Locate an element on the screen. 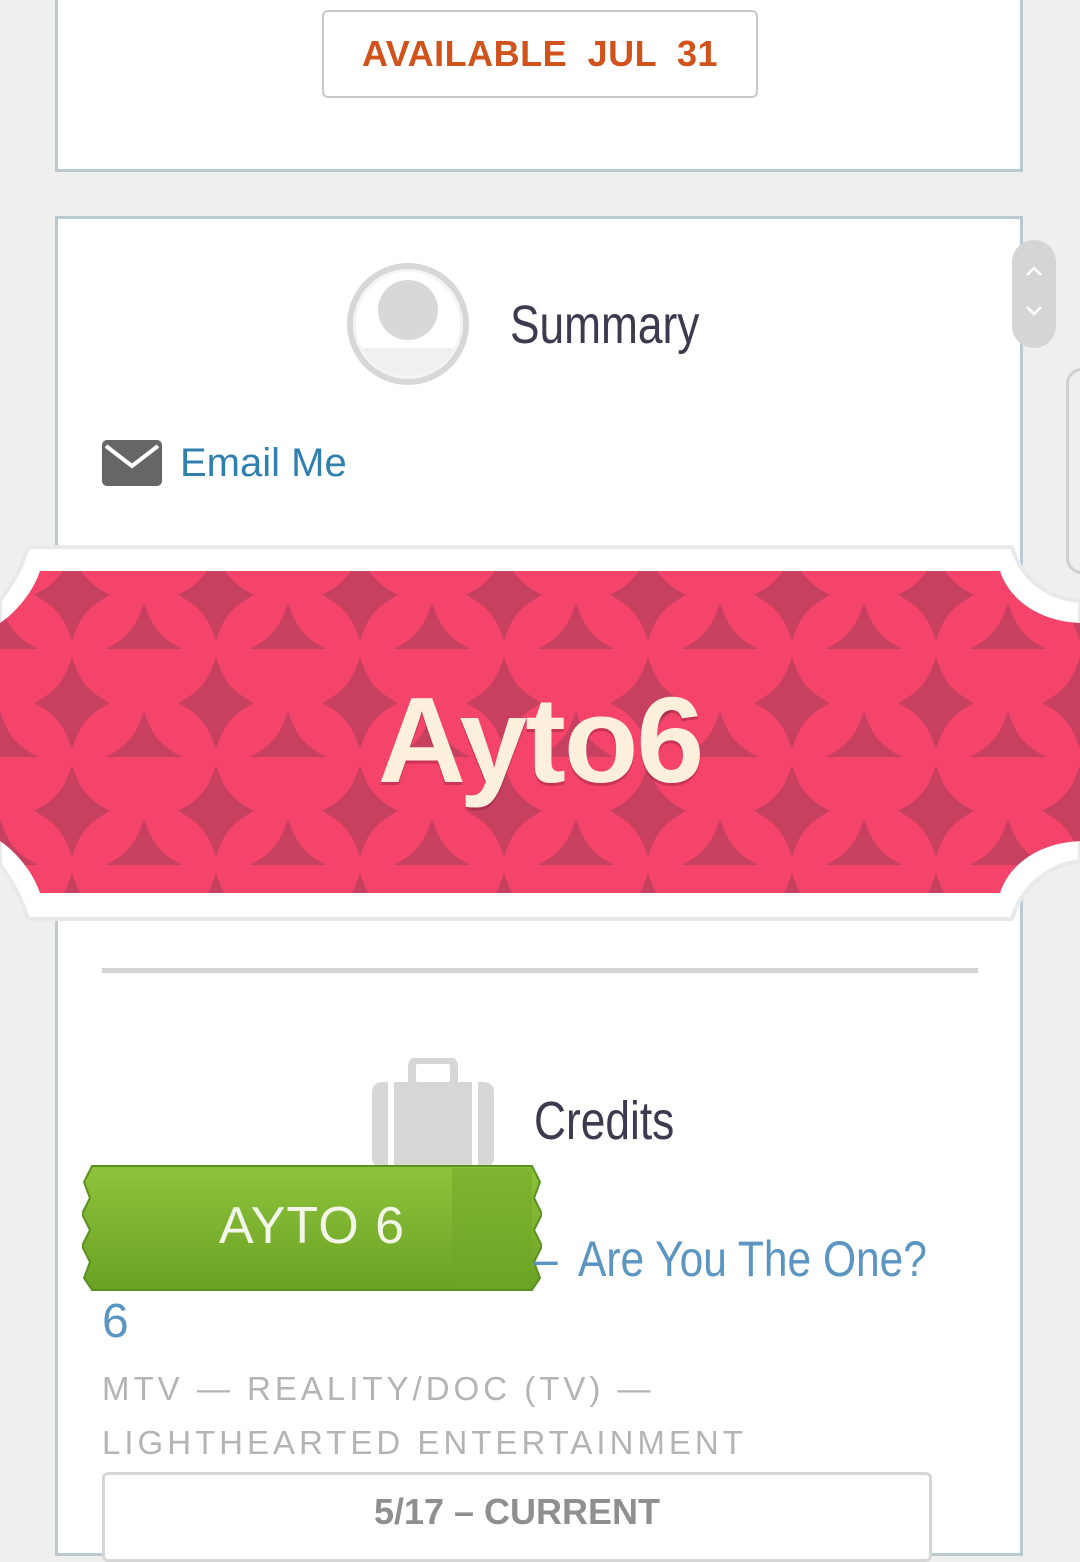  tag-label: AYTO 6 is located at coordinates (312, 1226).